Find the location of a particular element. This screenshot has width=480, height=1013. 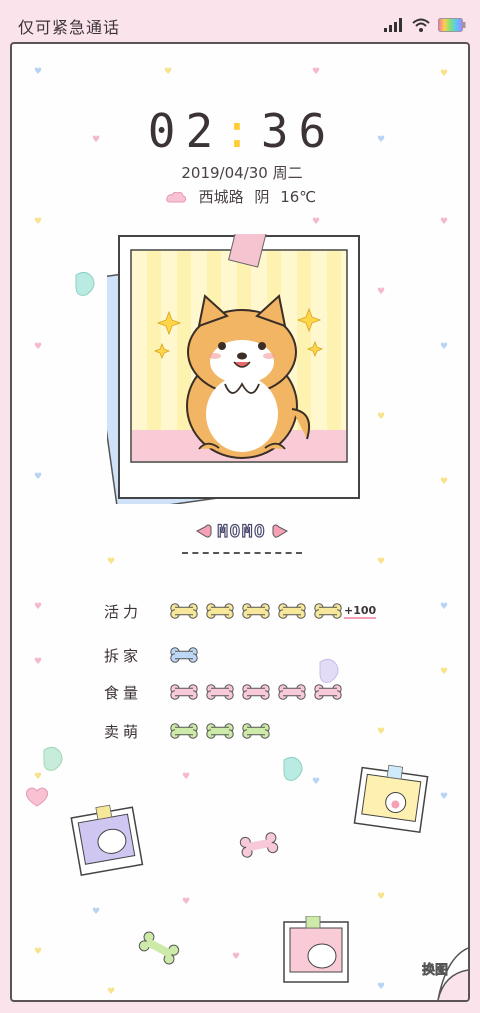

weather-temperature: 16℃ is located at coordinates (298, 197).